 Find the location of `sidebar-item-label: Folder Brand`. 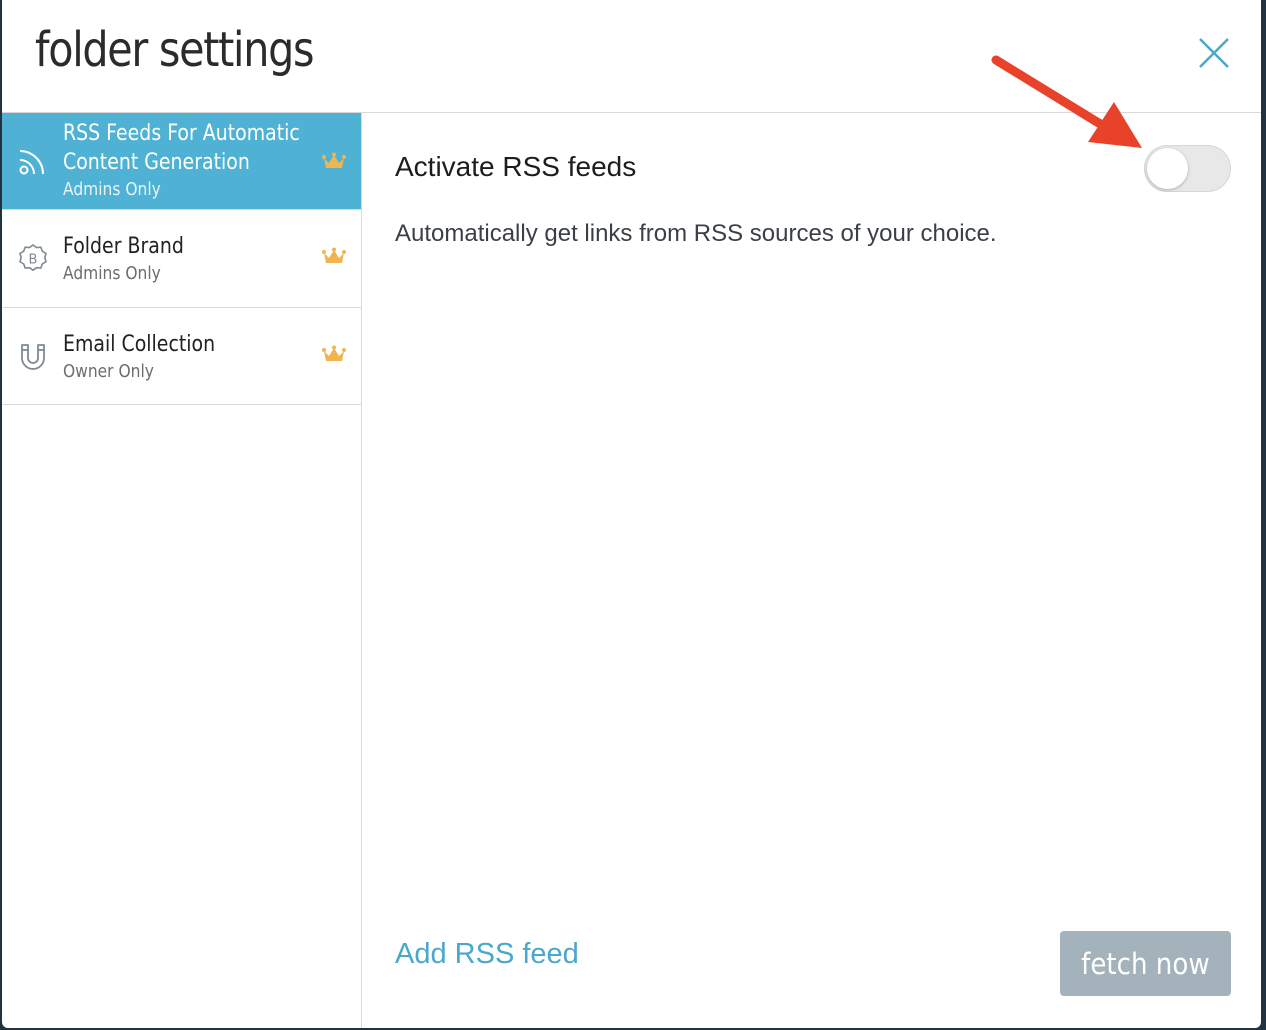

sidebar-item-label: Folder Brand is located at coordinates (123, 246).